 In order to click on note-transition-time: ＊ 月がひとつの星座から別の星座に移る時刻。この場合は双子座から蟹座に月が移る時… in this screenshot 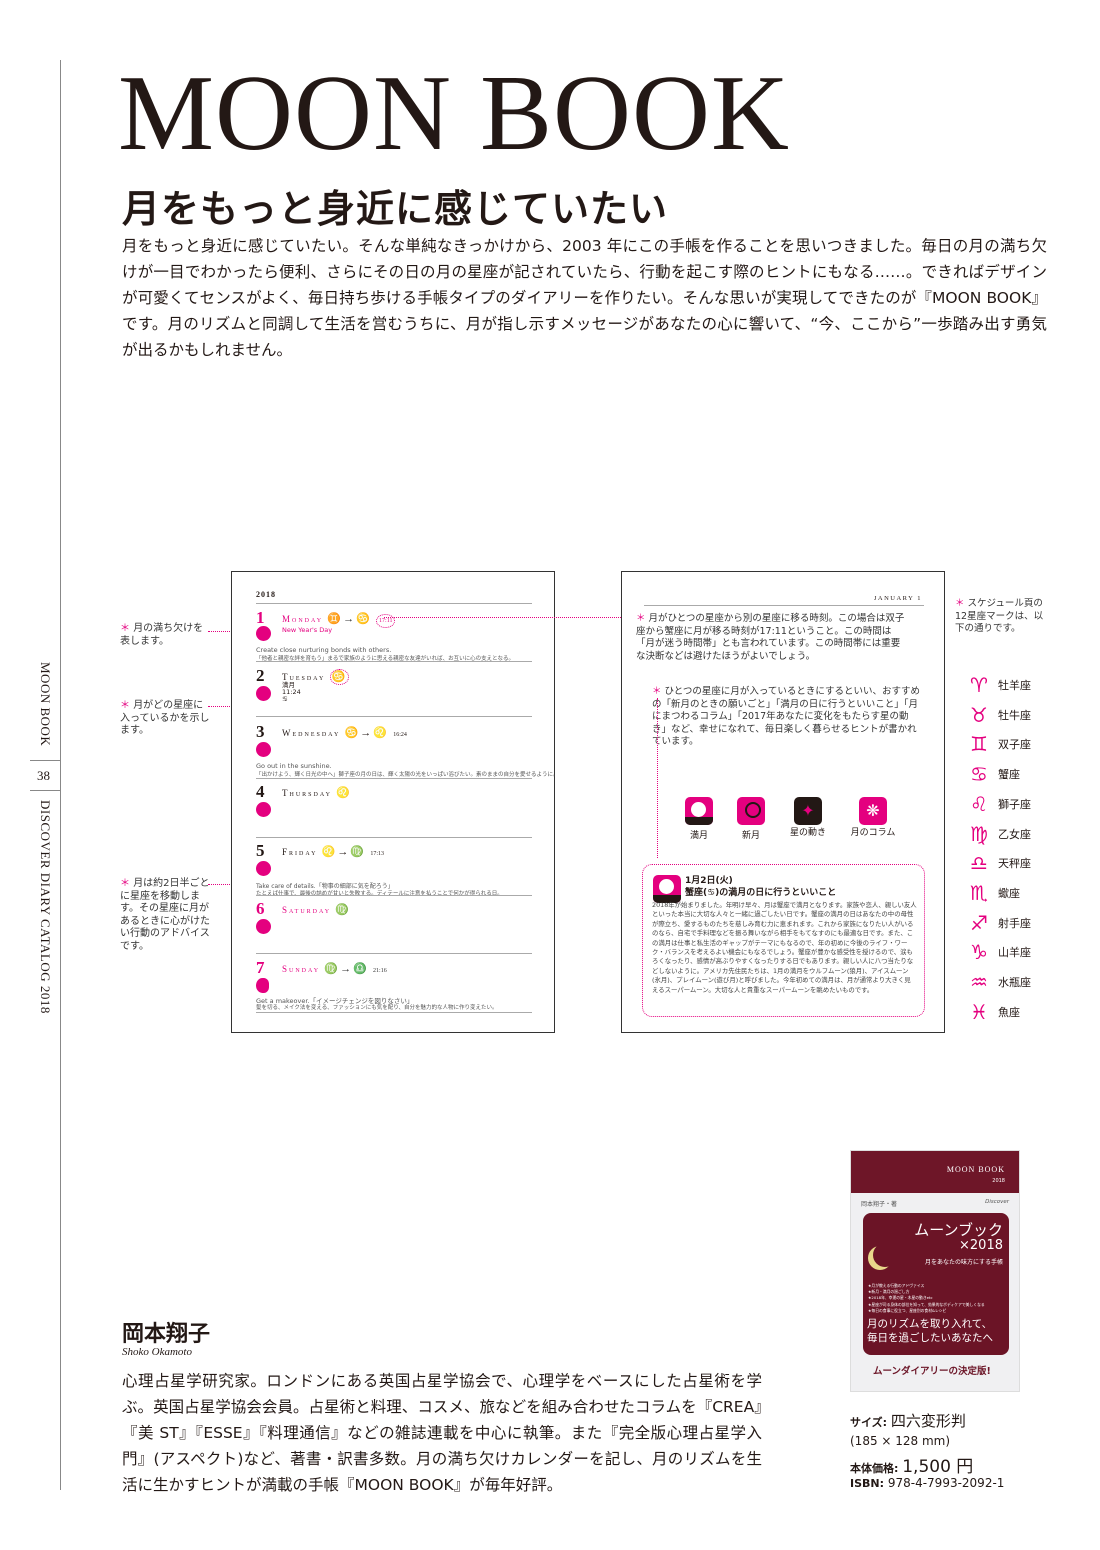, I will do `click(770, 637)`.